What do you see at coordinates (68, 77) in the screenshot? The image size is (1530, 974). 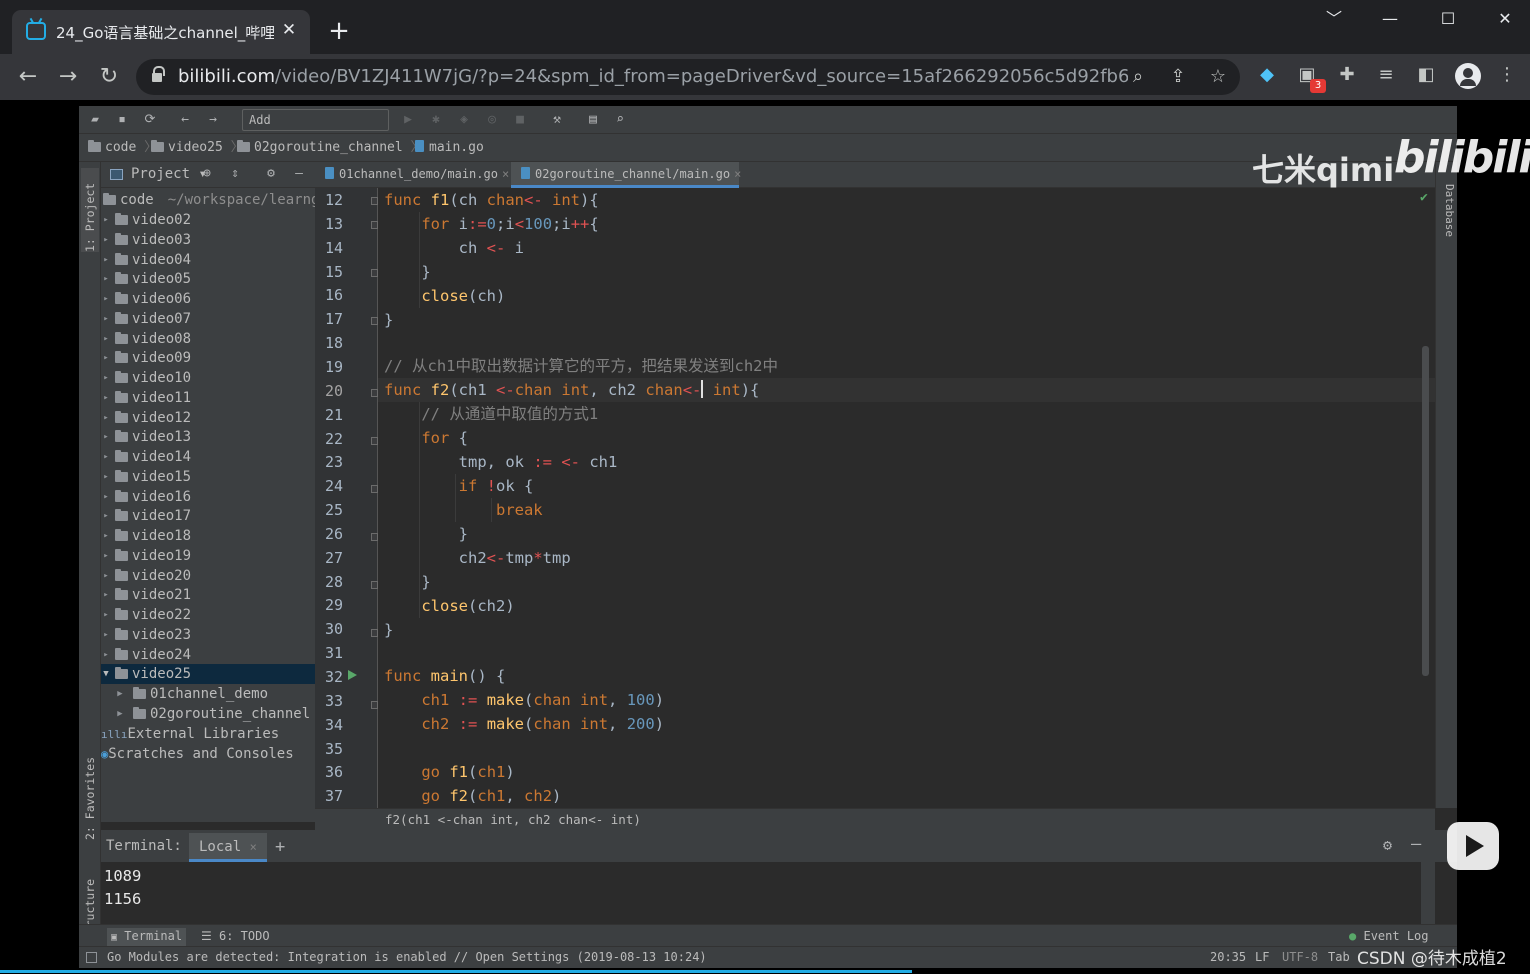 I see `forward-button: →` at bounding box center [68, 77].